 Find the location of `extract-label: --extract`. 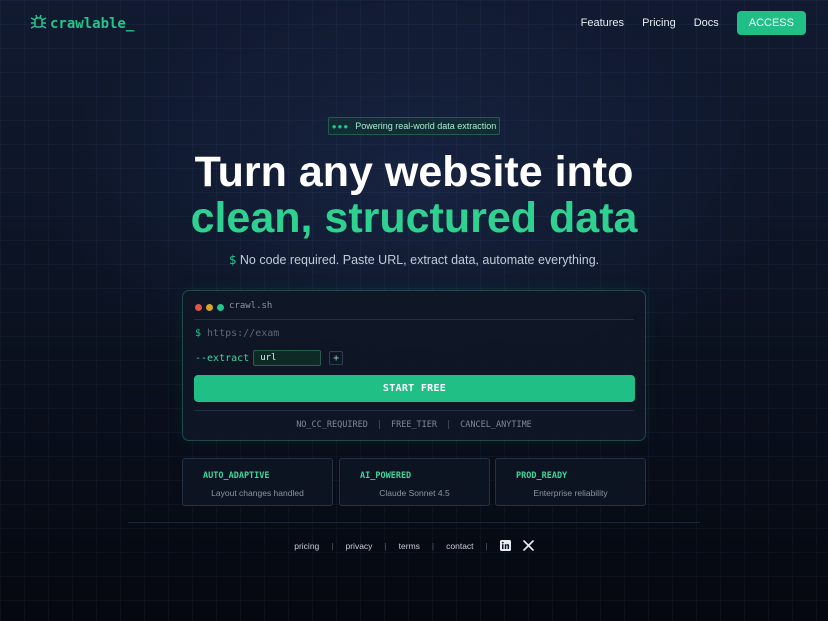

extract-label: --extract is located at coordinates (222, 358).